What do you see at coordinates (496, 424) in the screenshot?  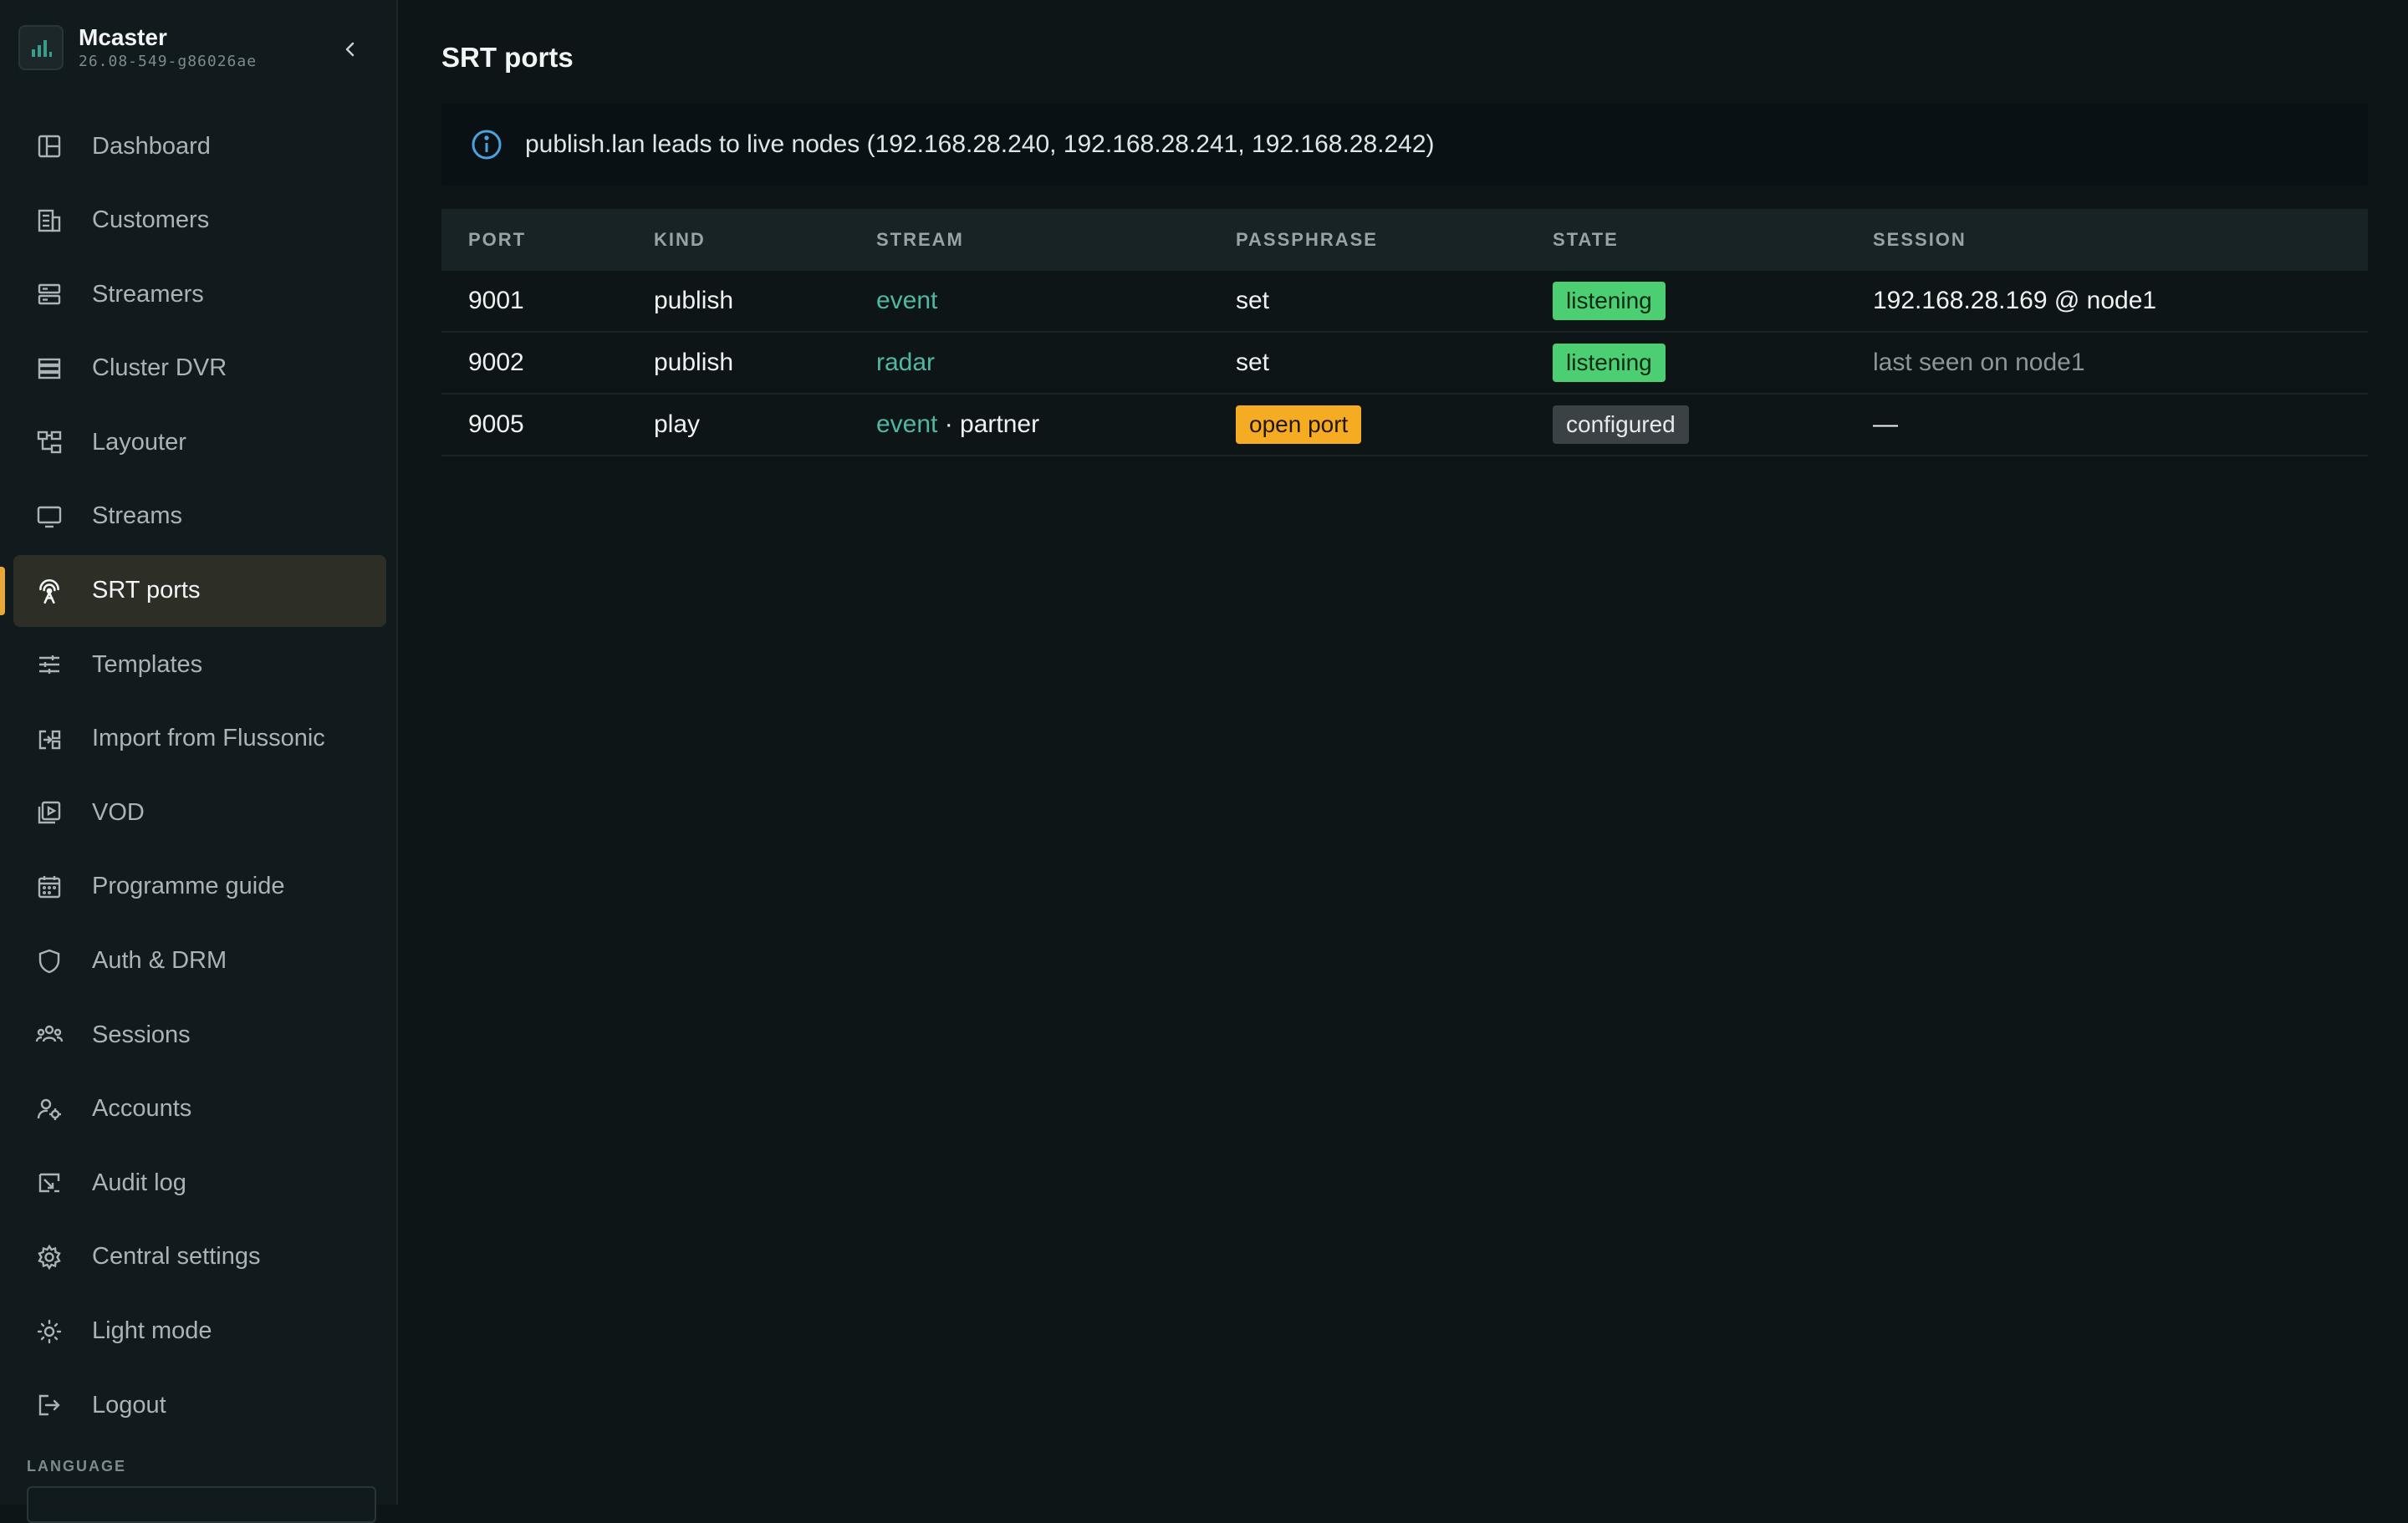 I see `port-cell: 9005` at bounding box center [496, 424].